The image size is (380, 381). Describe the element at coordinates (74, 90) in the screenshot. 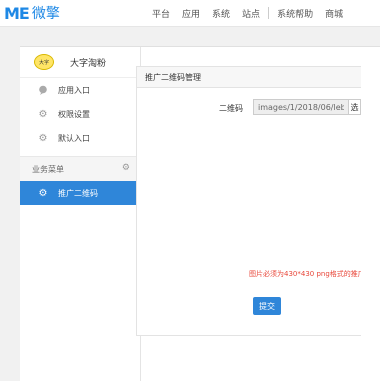

I see `sidebar-item-label: 应用入口` at that location.